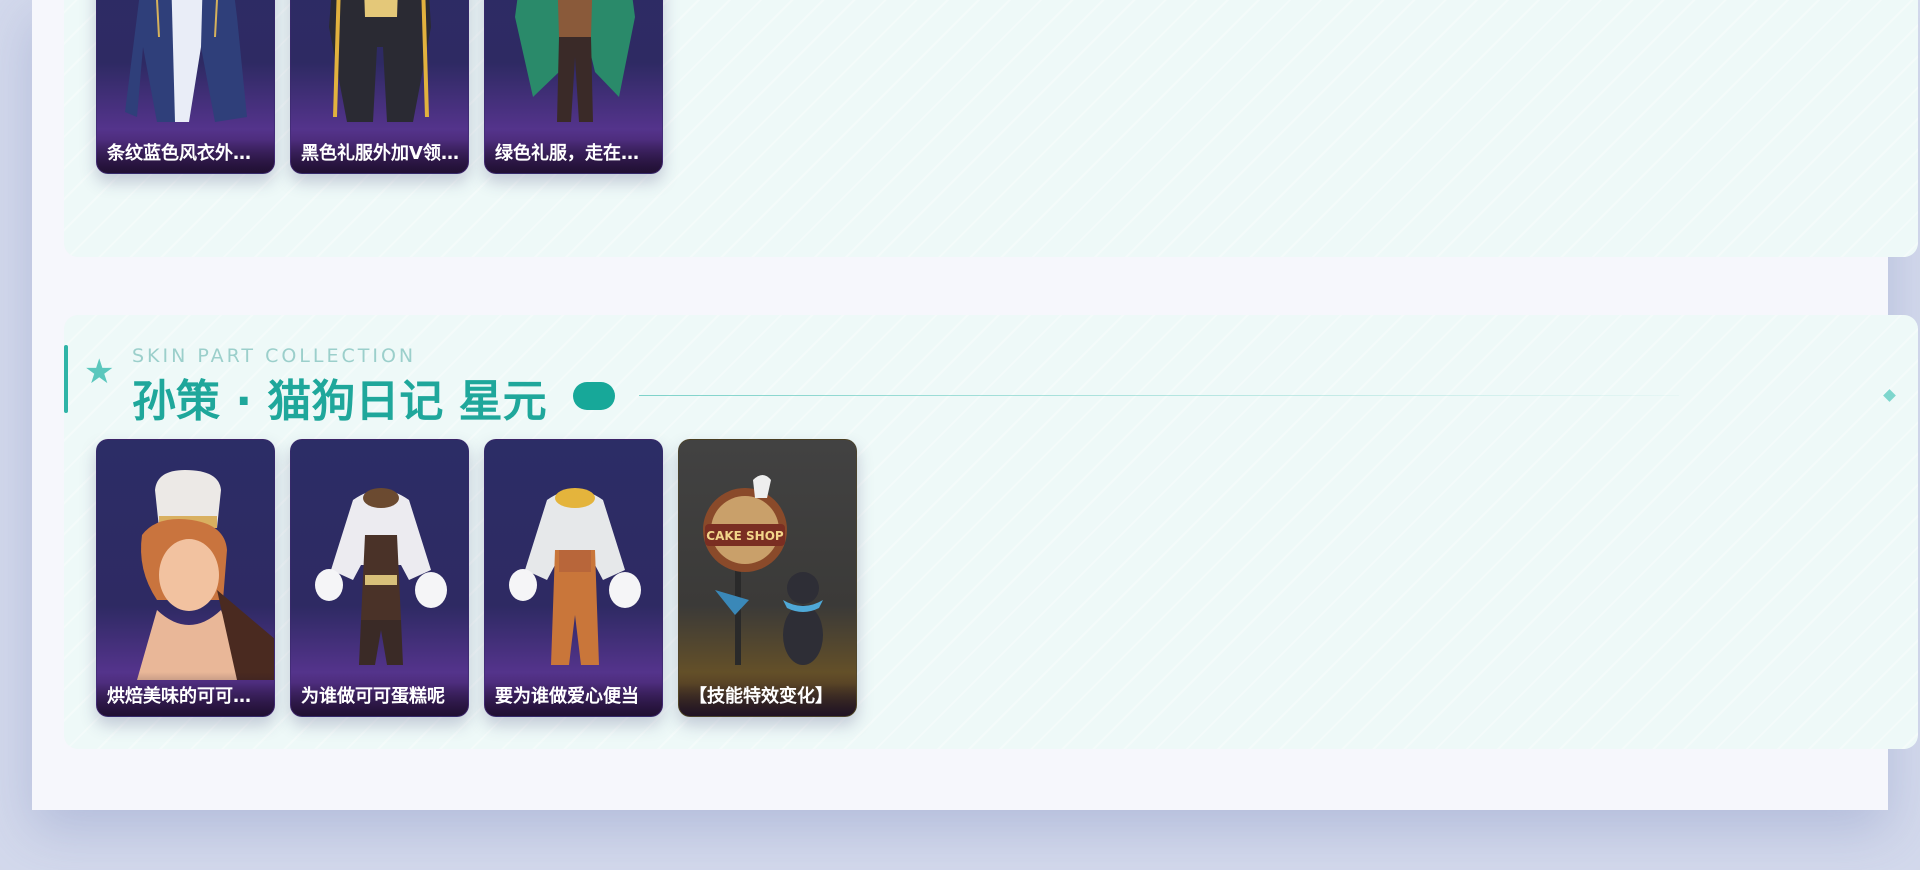 Image resolution: width=1920 pixels, height=870 pixels. Describe the element at coordinates (380, 61) in the screenshot. I see `outfit-black-suit-gold-image` at that location.